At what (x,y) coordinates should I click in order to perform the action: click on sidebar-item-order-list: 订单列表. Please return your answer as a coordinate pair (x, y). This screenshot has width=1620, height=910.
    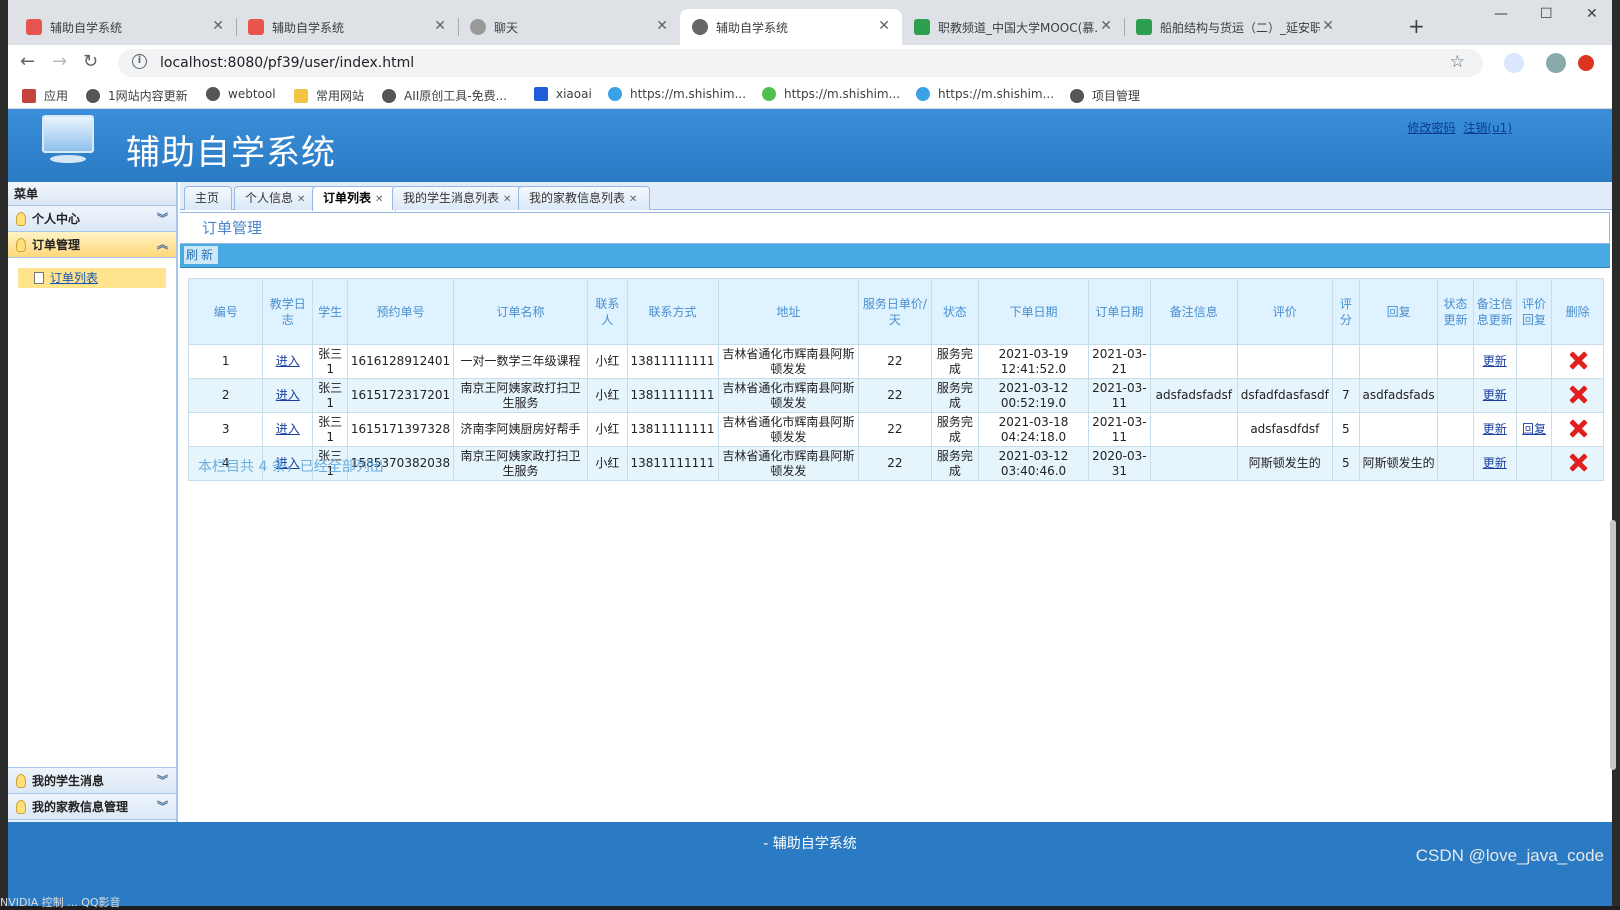
    Looking at the image, I should click on (92, 278).